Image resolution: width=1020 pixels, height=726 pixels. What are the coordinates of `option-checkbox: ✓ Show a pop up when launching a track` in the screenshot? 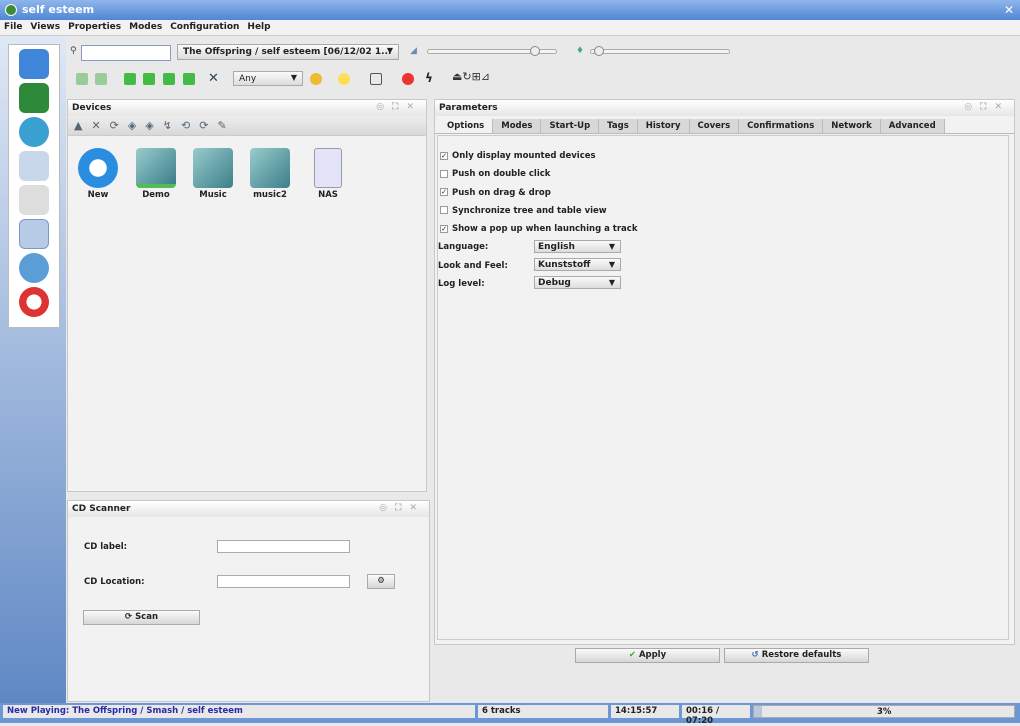 It's located at (539, 229).